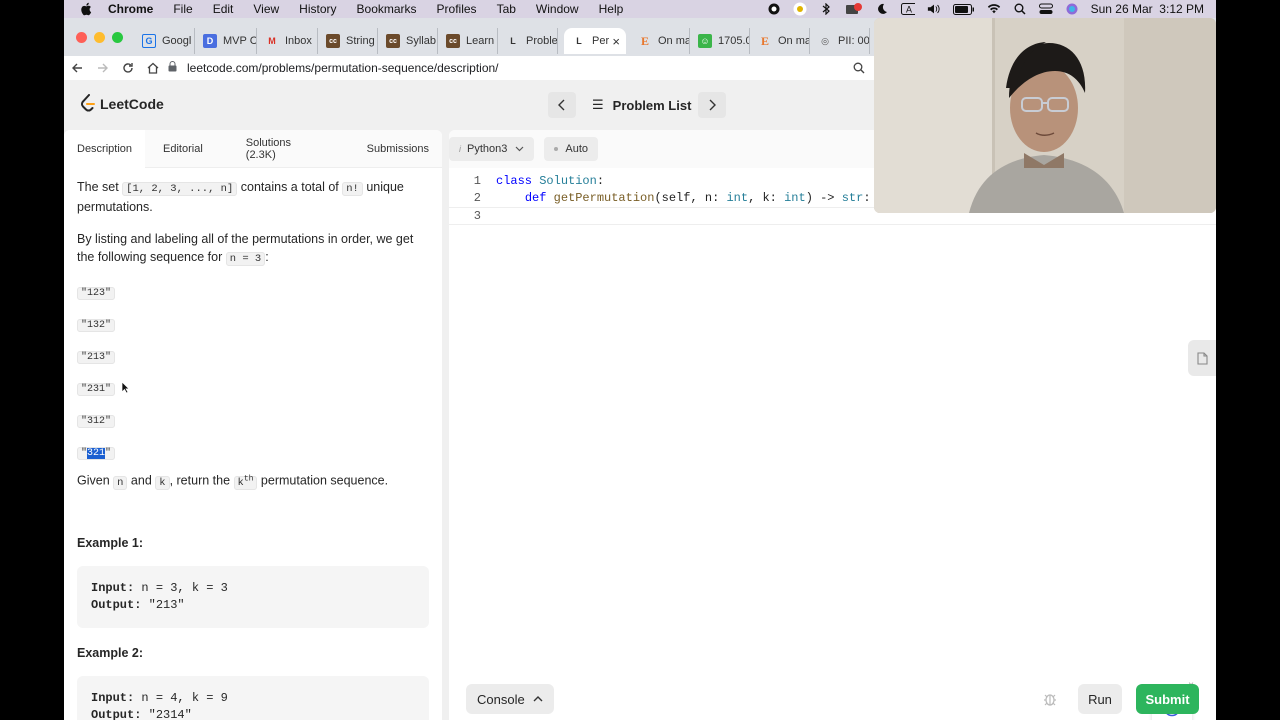 The width and height of the screenshot is (1280, 720). Describe the element at coordinates (445, 425) in the screenshot. I see `panel-resize-handle` at that location.